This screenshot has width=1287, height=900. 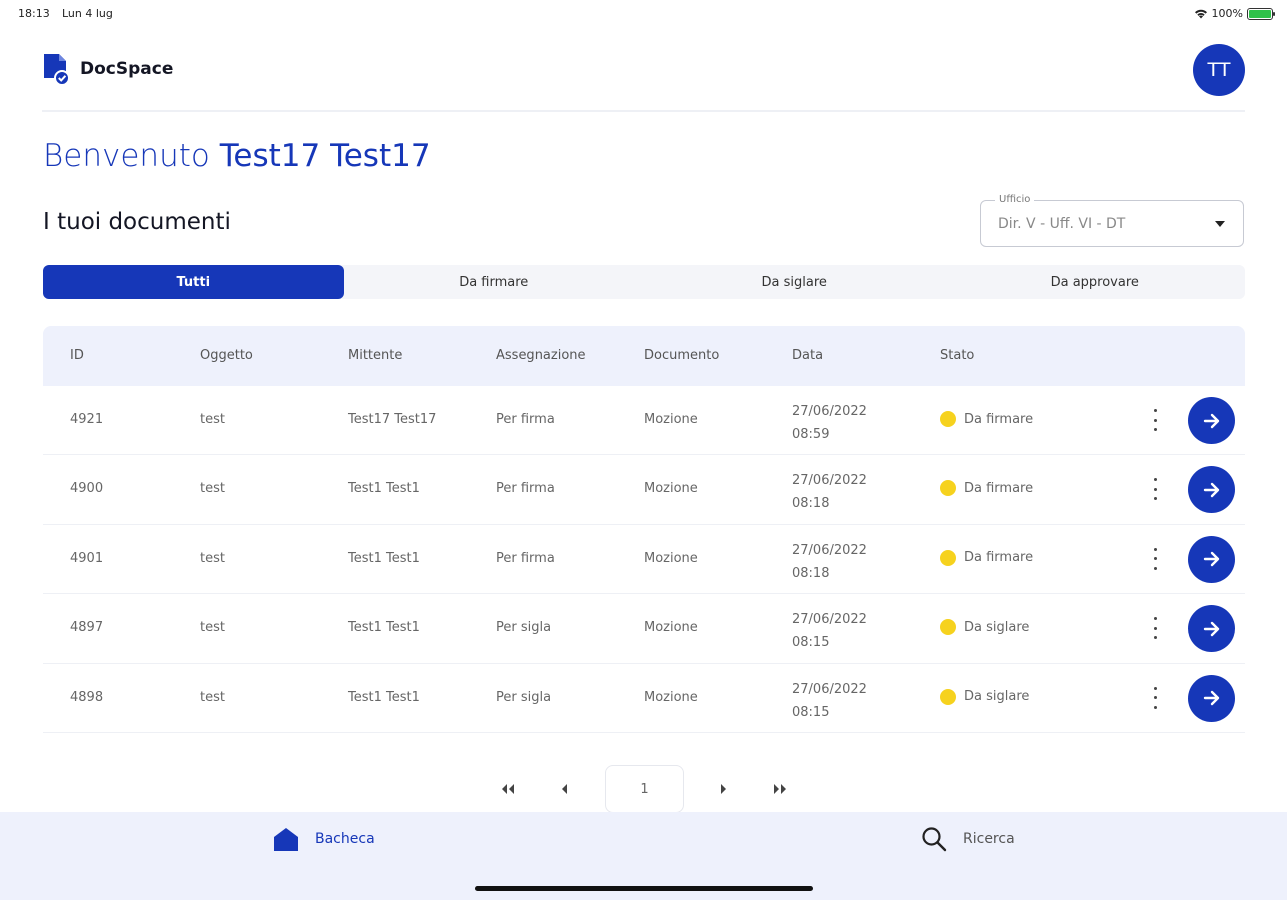 I want to click on cell-id: 4897, so click(x=87, y=628).